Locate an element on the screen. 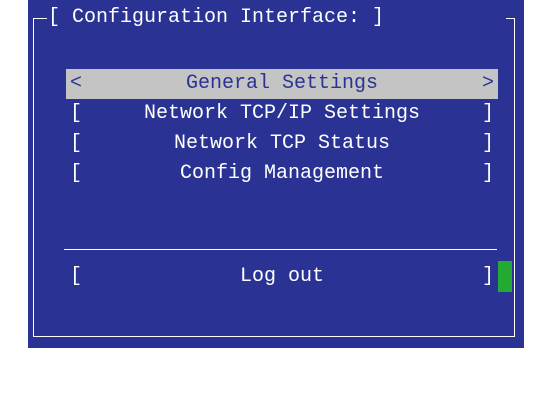 The image size is (534, 412). frame-left-line is located at coordinates (33, 177).